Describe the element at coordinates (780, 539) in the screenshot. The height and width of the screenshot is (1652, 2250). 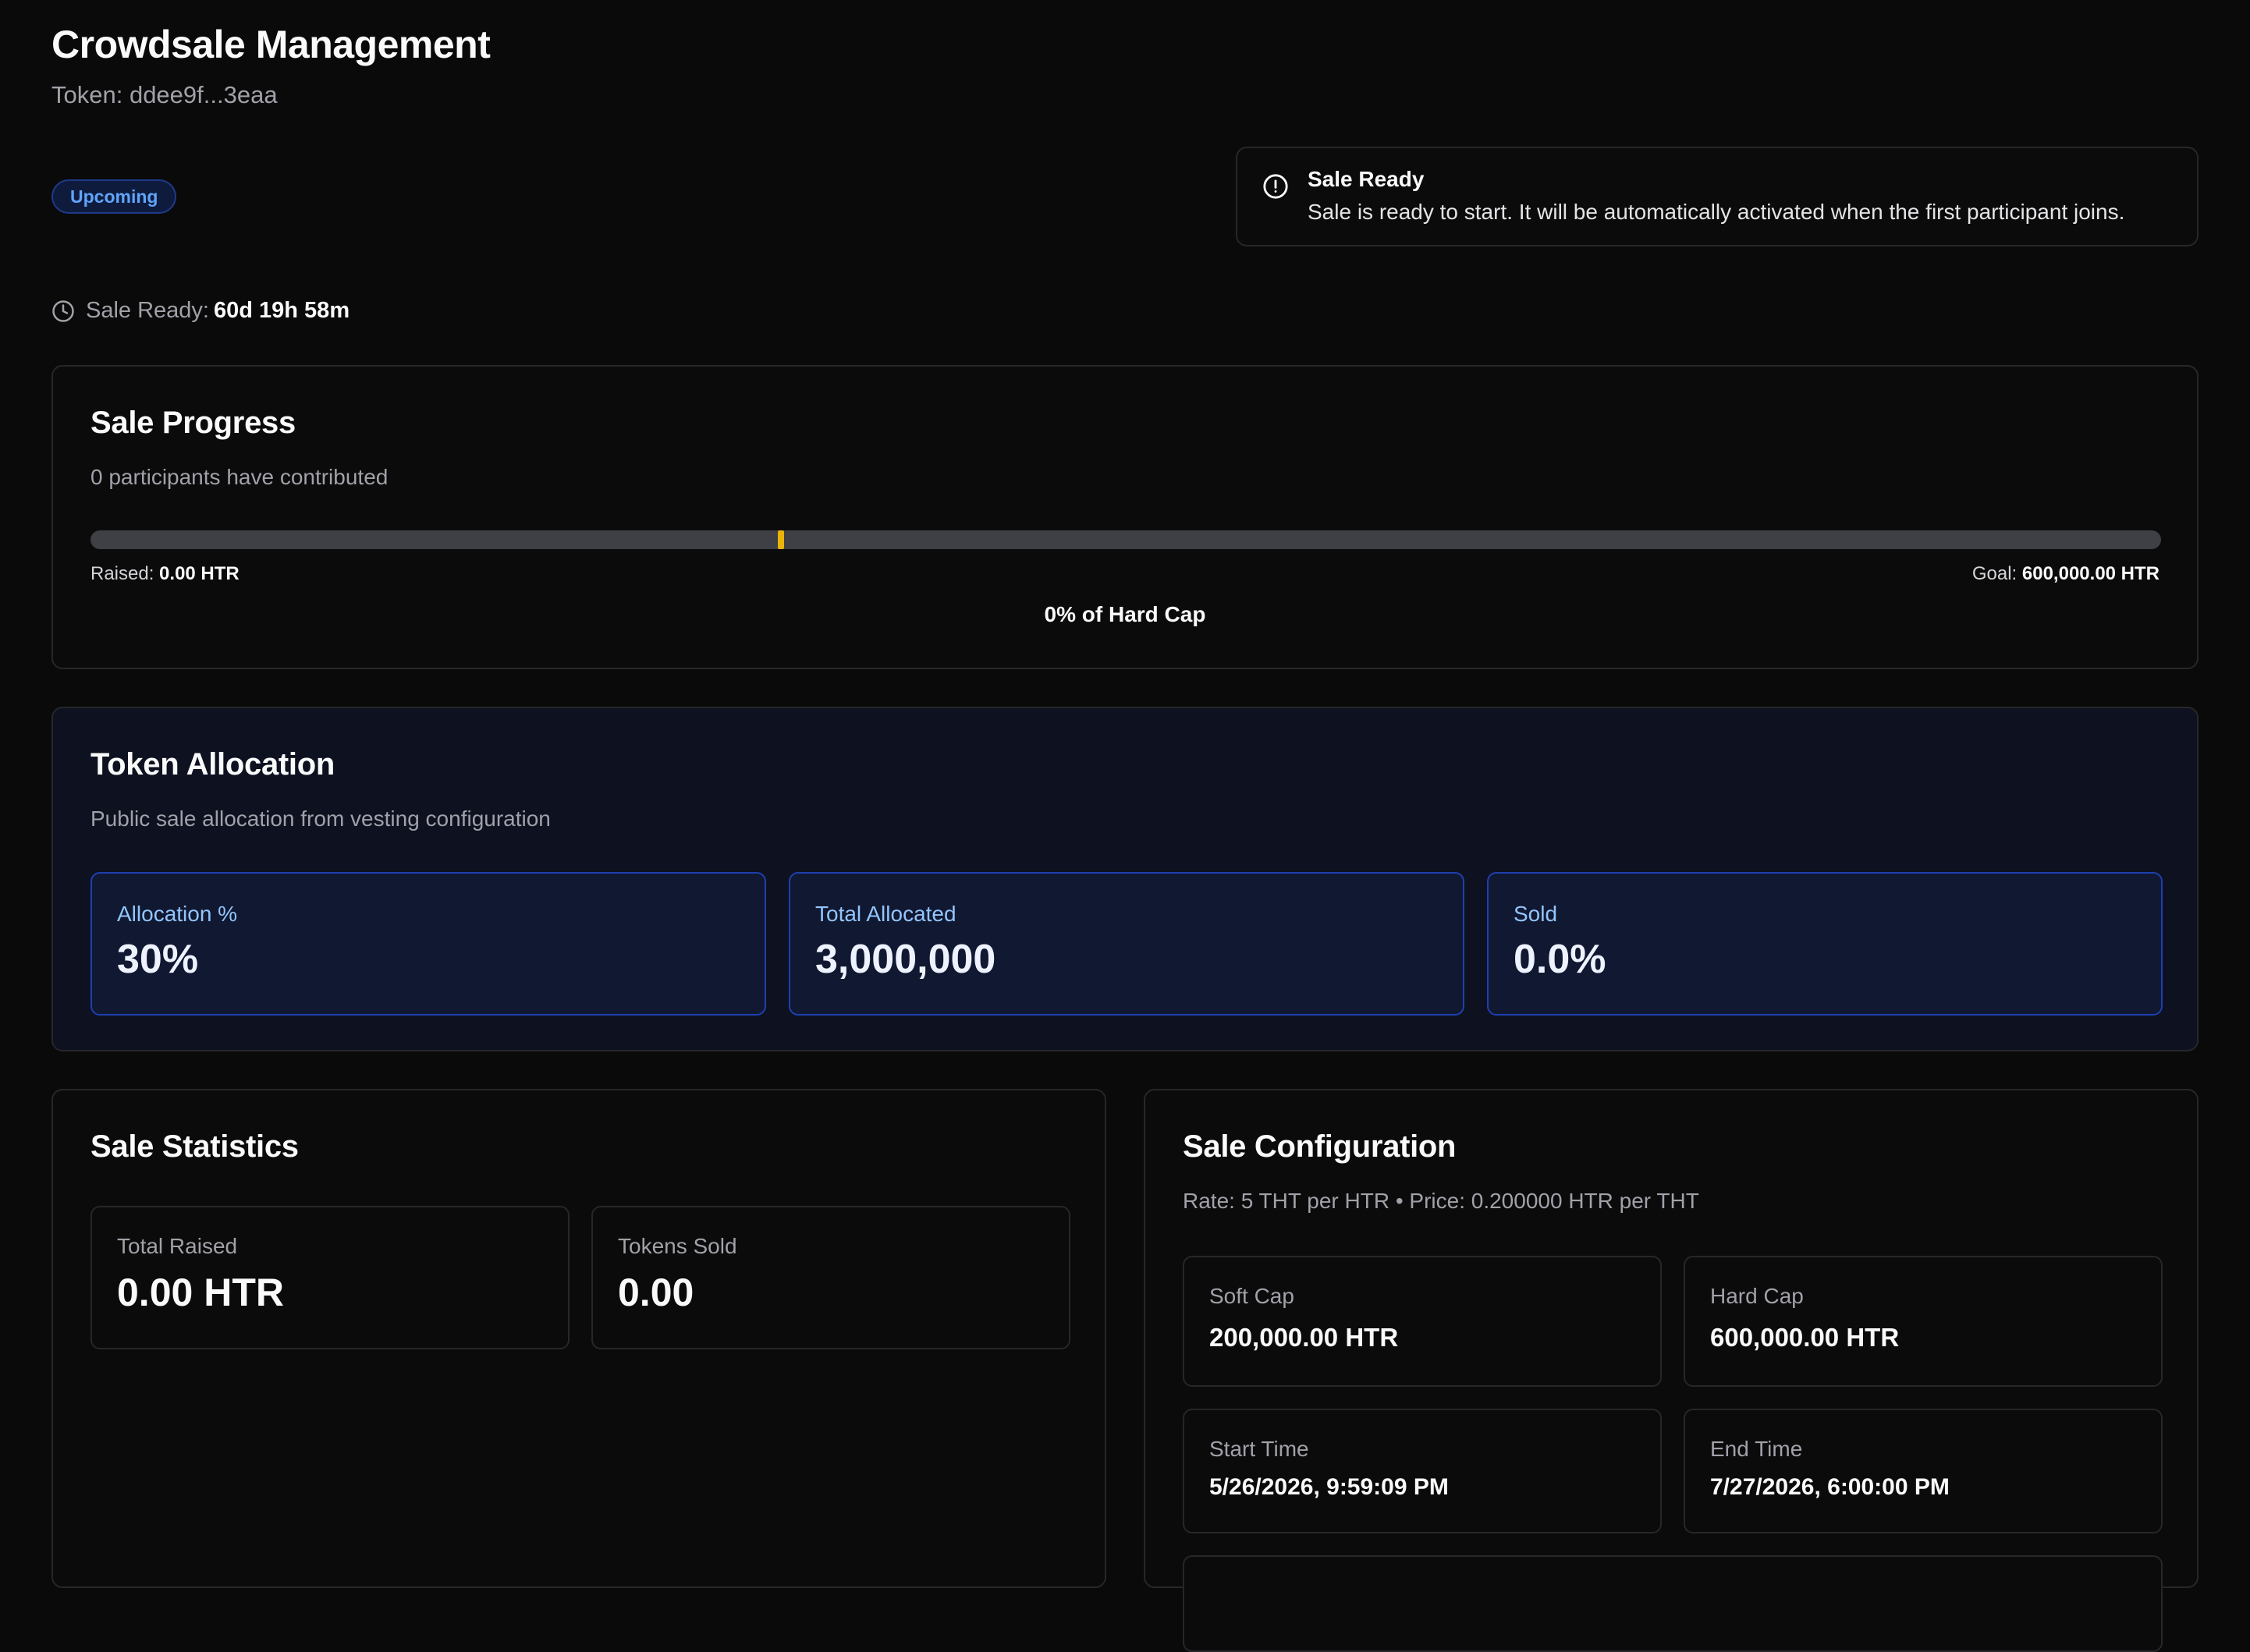
I see `soft-cap-marker` at that location.